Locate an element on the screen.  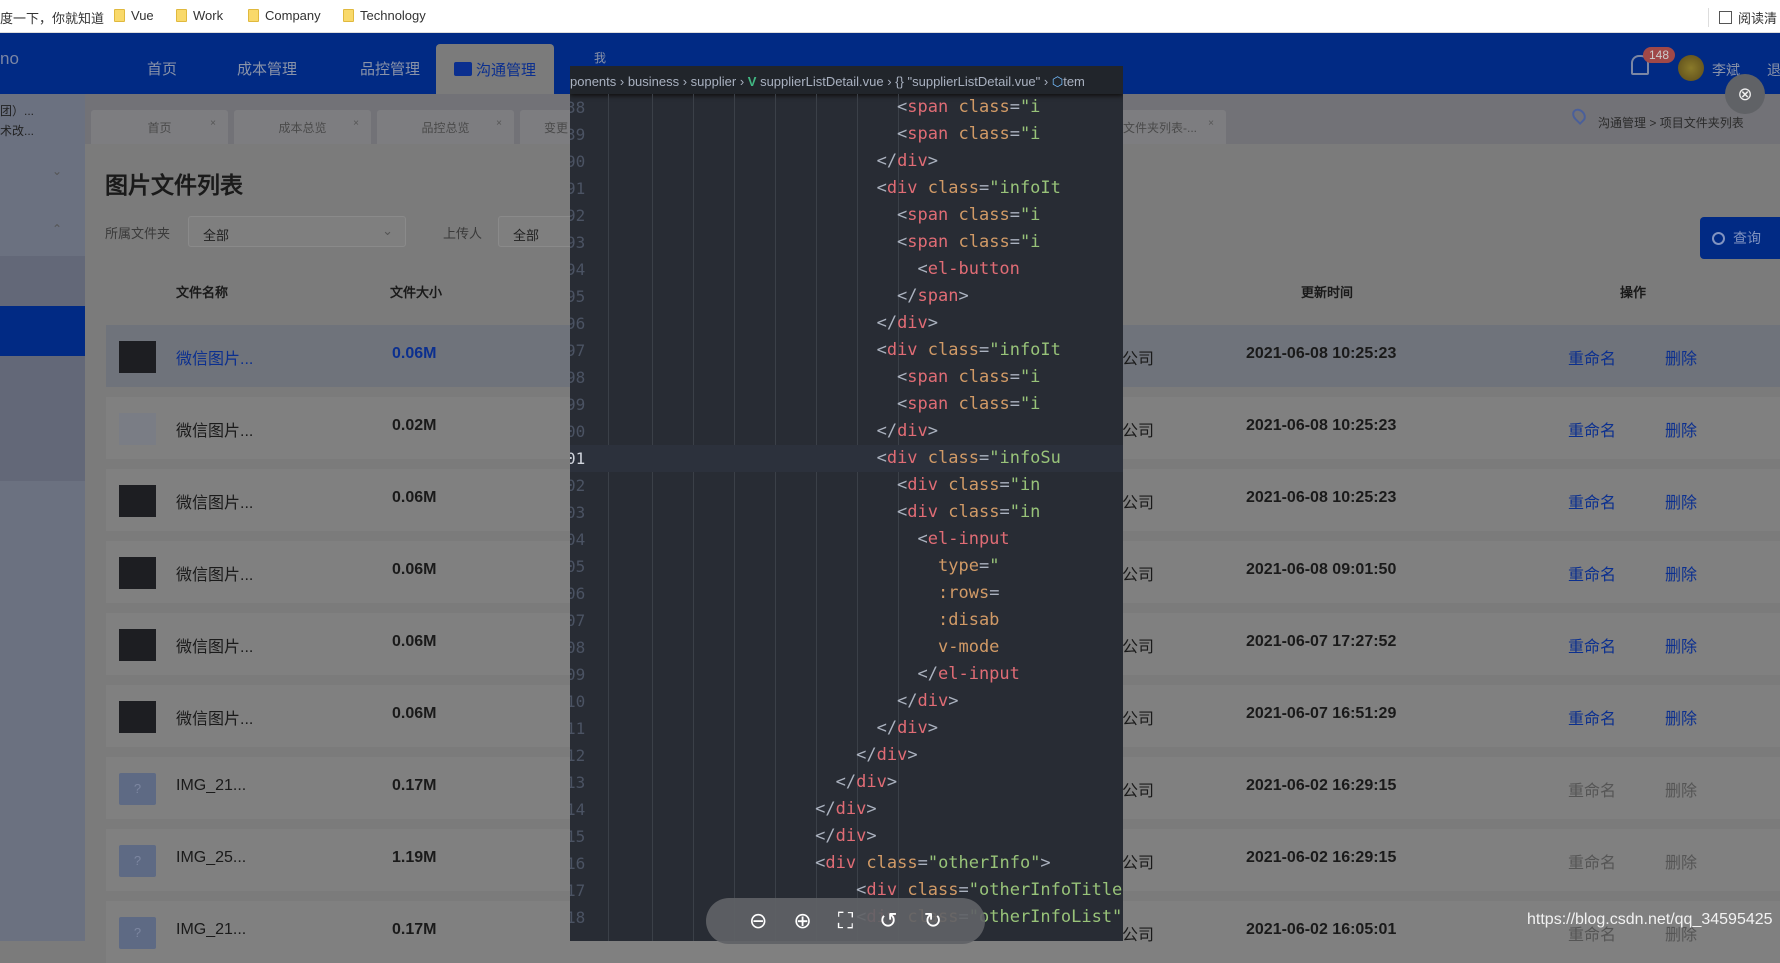
zoom-out-icon: ⊖ is located at coordinates (758, 921).